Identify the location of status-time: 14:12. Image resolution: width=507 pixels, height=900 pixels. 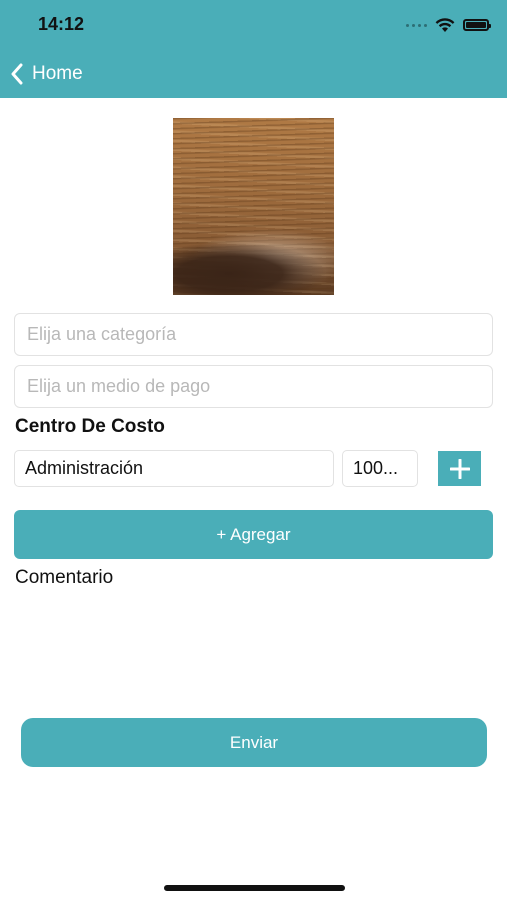
(61, 24).